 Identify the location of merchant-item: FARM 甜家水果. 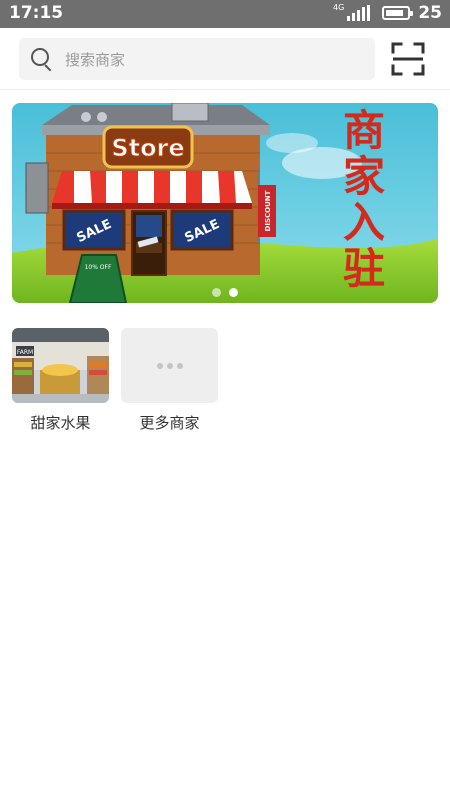
(60, 380).